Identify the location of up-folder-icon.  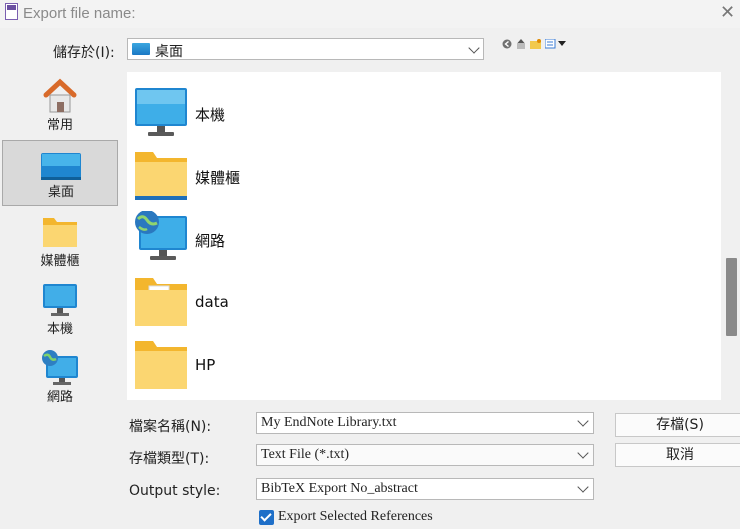
(521, 44).